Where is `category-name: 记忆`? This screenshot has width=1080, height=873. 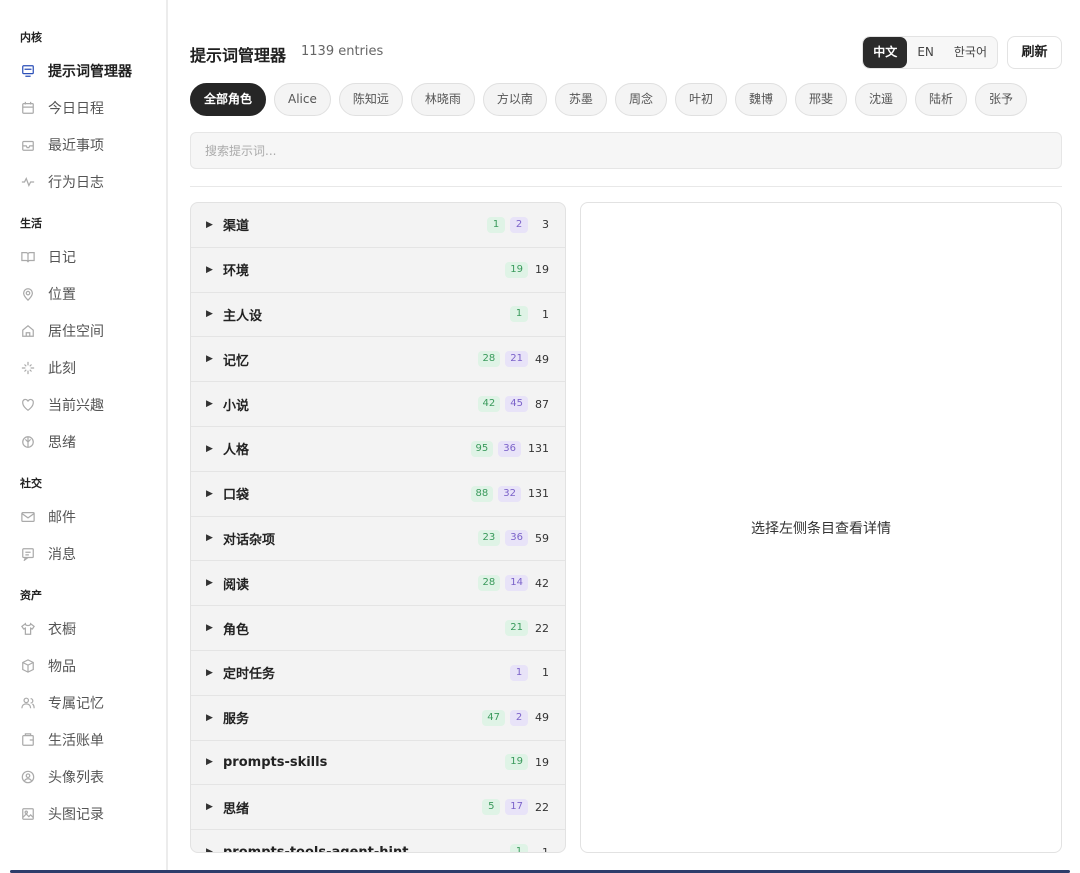 category-name: 记忆 is located at coordinates (236, 361).